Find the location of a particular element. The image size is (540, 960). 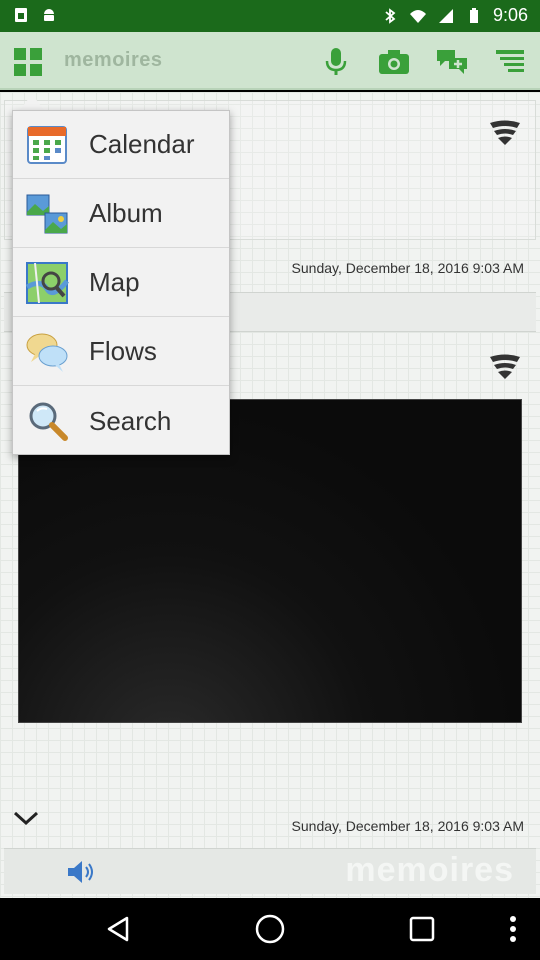

menu-item-search: Search is located at coordinates (121, 421).